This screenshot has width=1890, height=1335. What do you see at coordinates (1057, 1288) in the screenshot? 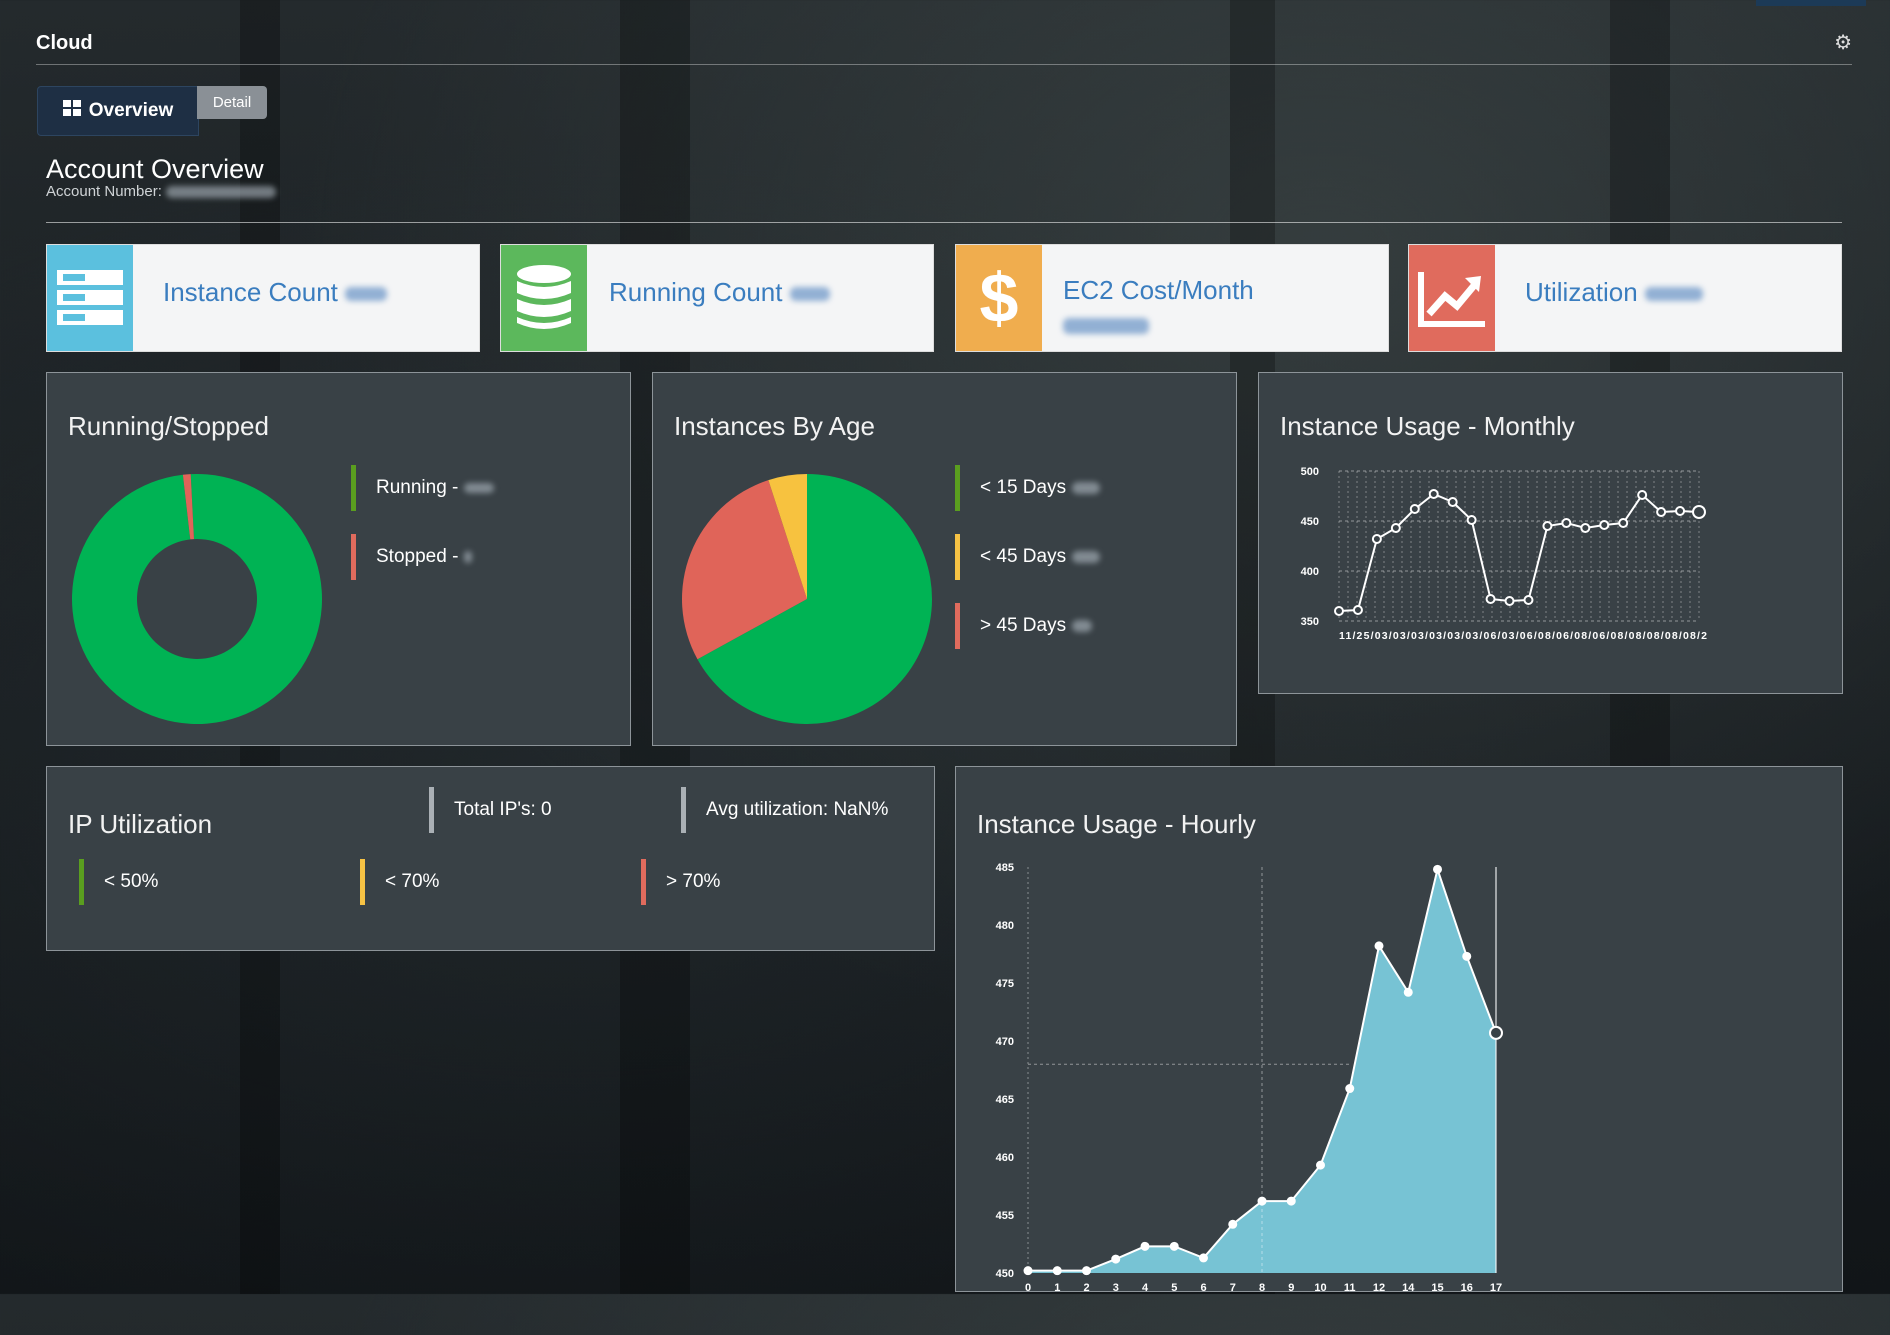
I see `x-tick-label: 1` at bounding box center [1057, 1288].